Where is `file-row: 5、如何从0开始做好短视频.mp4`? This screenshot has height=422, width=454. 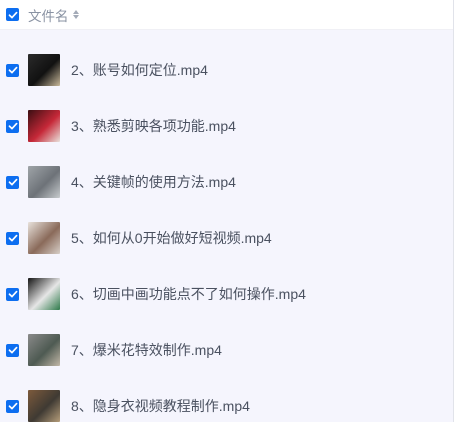 file-row: 5、如何从0开始做好短视频.mp4 is located at coordinates (226, 238).